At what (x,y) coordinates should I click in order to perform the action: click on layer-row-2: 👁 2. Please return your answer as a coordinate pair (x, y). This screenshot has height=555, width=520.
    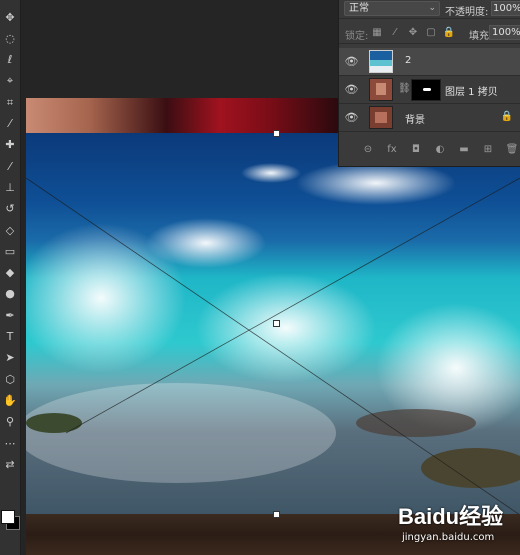
    Looking at the image, I should click on (429, 62).